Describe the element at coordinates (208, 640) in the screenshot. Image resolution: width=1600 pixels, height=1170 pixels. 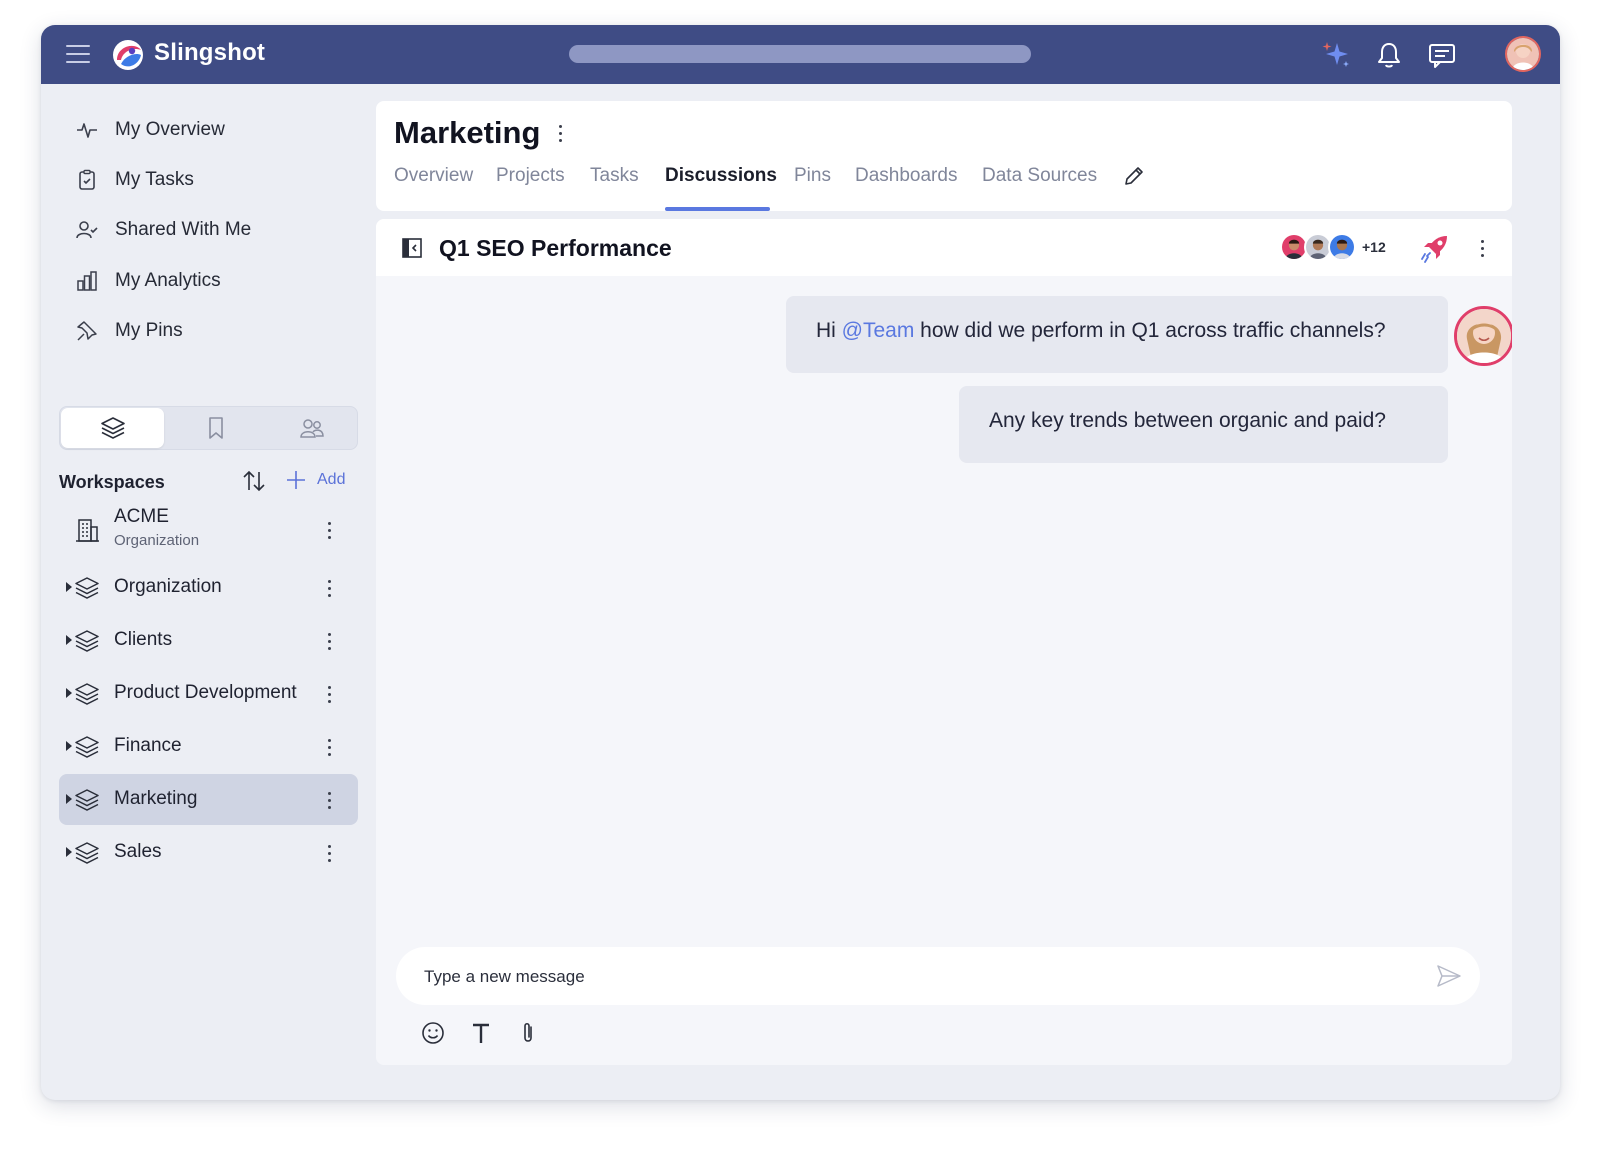
I see `workspace-row-clients: Clients` at that location.